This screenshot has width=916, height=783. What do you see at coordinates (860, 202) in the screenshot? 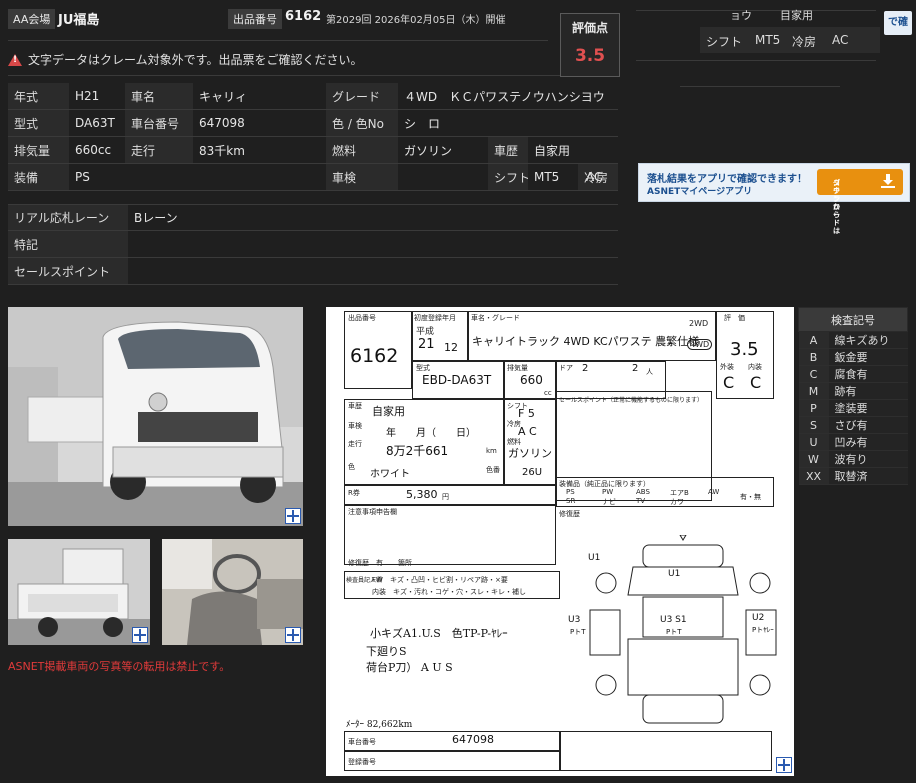
I see `download-button: ダウンロードは コチラから` at bounding box center [860, 202].